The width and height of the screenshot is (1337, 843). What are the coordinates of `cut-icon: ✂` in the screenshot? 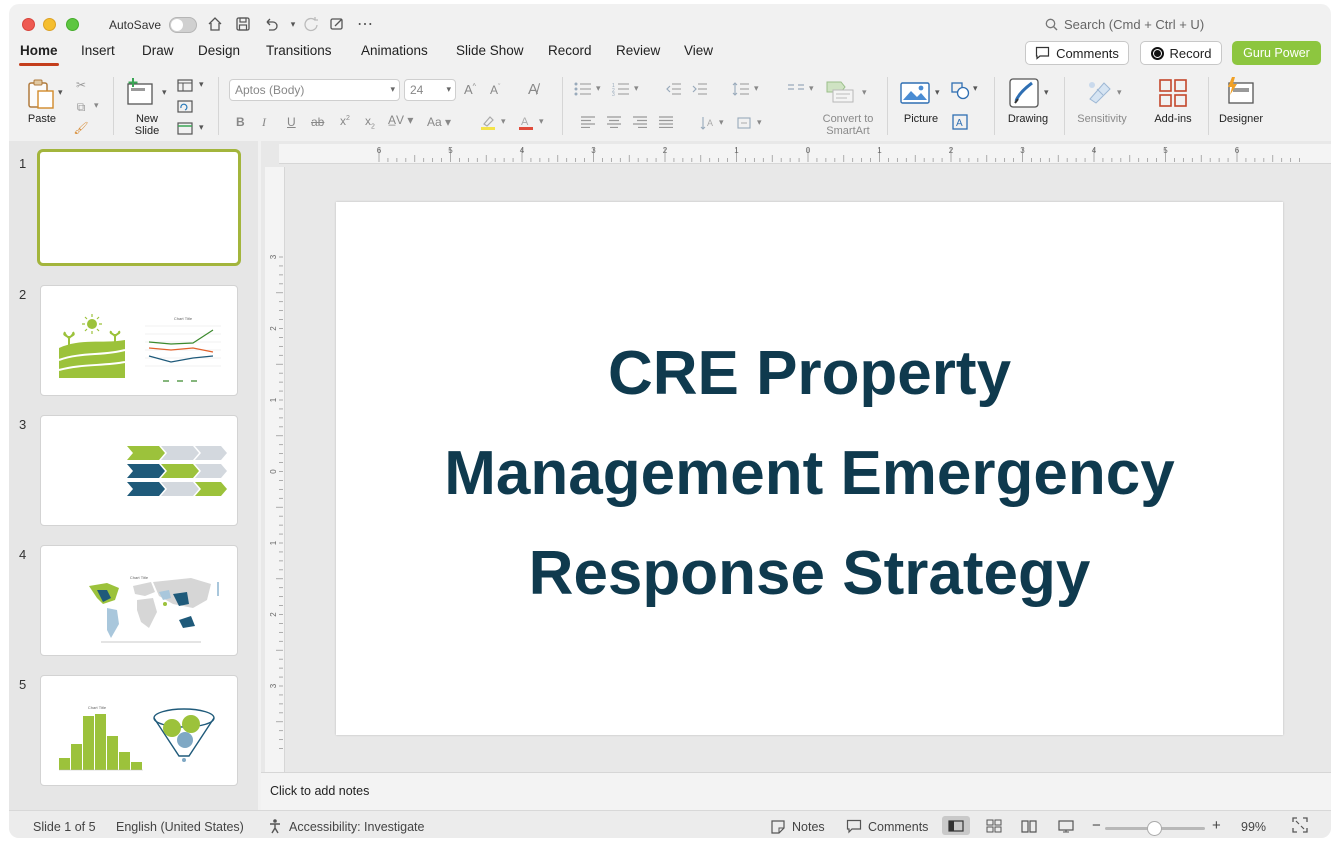 It's located at (81, 85).